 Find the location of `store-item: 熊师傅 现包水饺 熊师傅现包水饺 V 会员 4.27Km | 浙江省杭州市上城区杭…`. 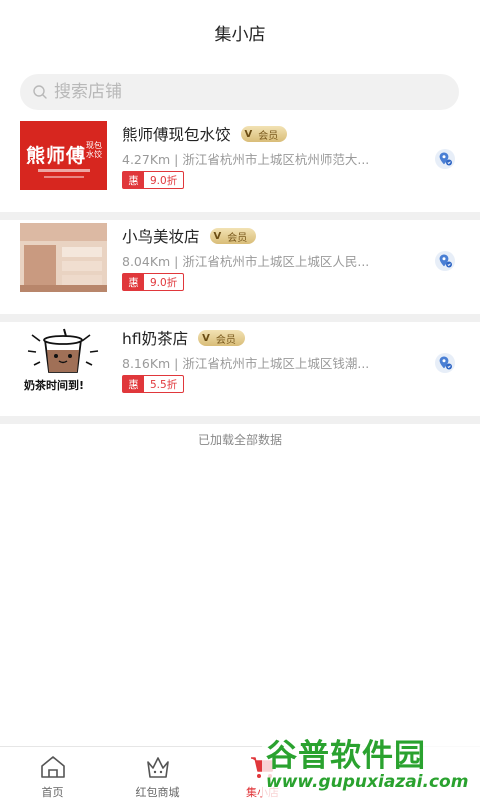

store-item: 熊师傅 现包水饺 熊师傅现包水饺 V 会员 4.27Km | 浙江省杭州市上城区杭… is located at coordinates (240, 165).